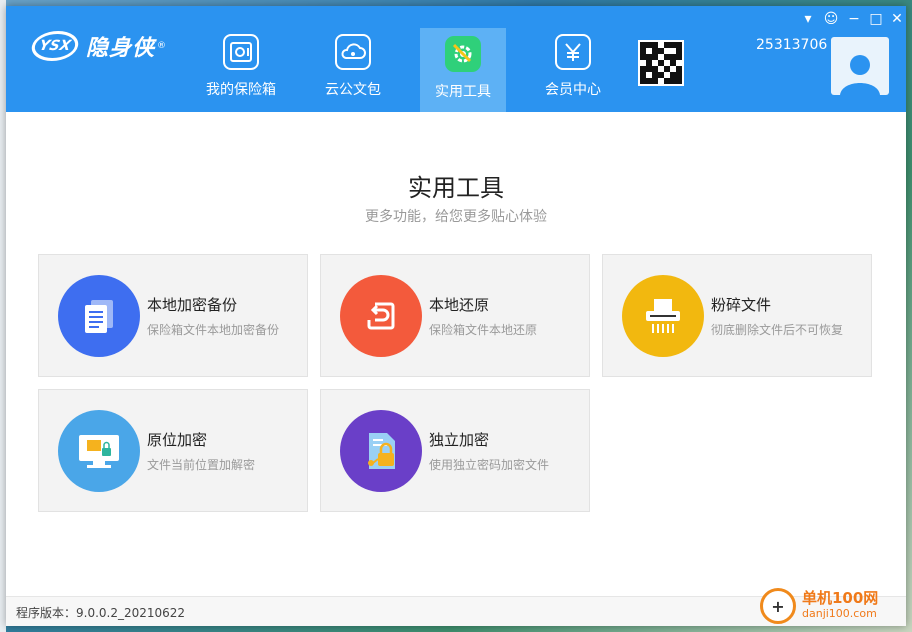  Describe the element at coordinates (353, 52) in the screenshot. I see `cloud-icon` at that location.